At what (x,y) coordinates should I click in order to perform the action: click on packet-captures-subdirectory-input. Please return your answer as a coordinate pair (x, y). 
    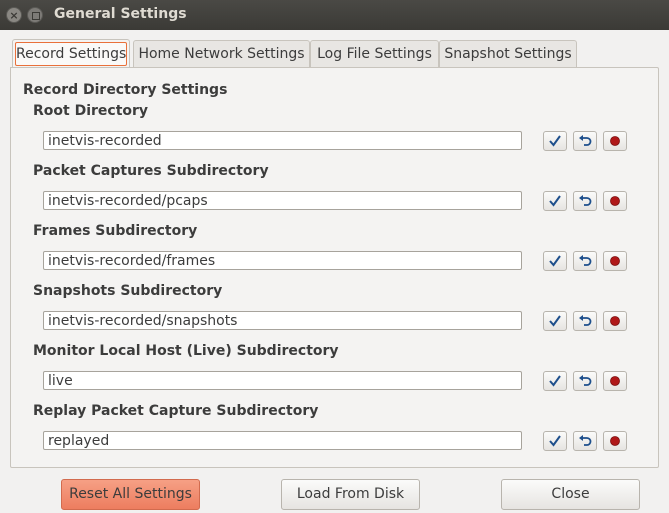
    Looking at the image, I should click on (282, 200).